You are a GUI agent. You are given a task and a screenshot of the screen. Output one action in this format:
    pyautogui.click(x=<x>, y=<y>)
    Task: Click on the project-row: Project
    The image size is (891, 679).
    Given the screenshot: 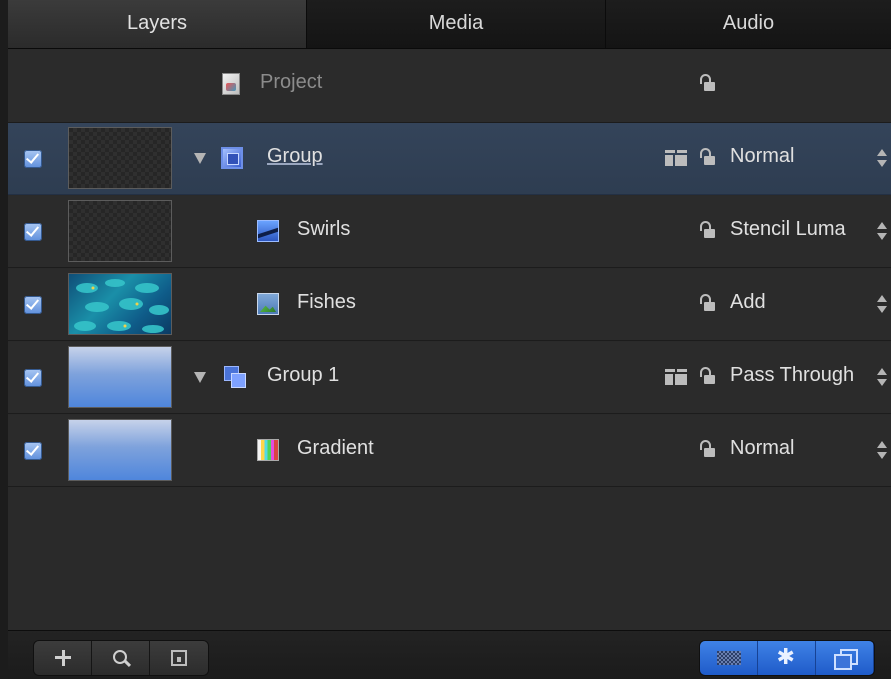 What is the action you would take?
    pyautogui.click(x=449, y=86)
    